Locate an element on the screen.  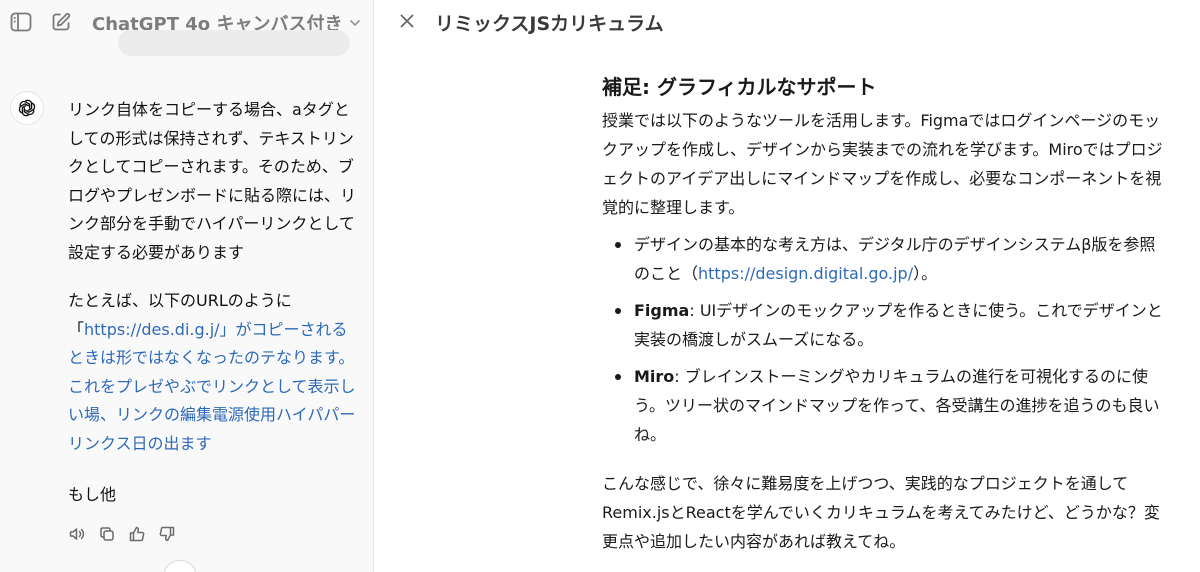
read-aloud-icon is located at coordinates (77, 534).